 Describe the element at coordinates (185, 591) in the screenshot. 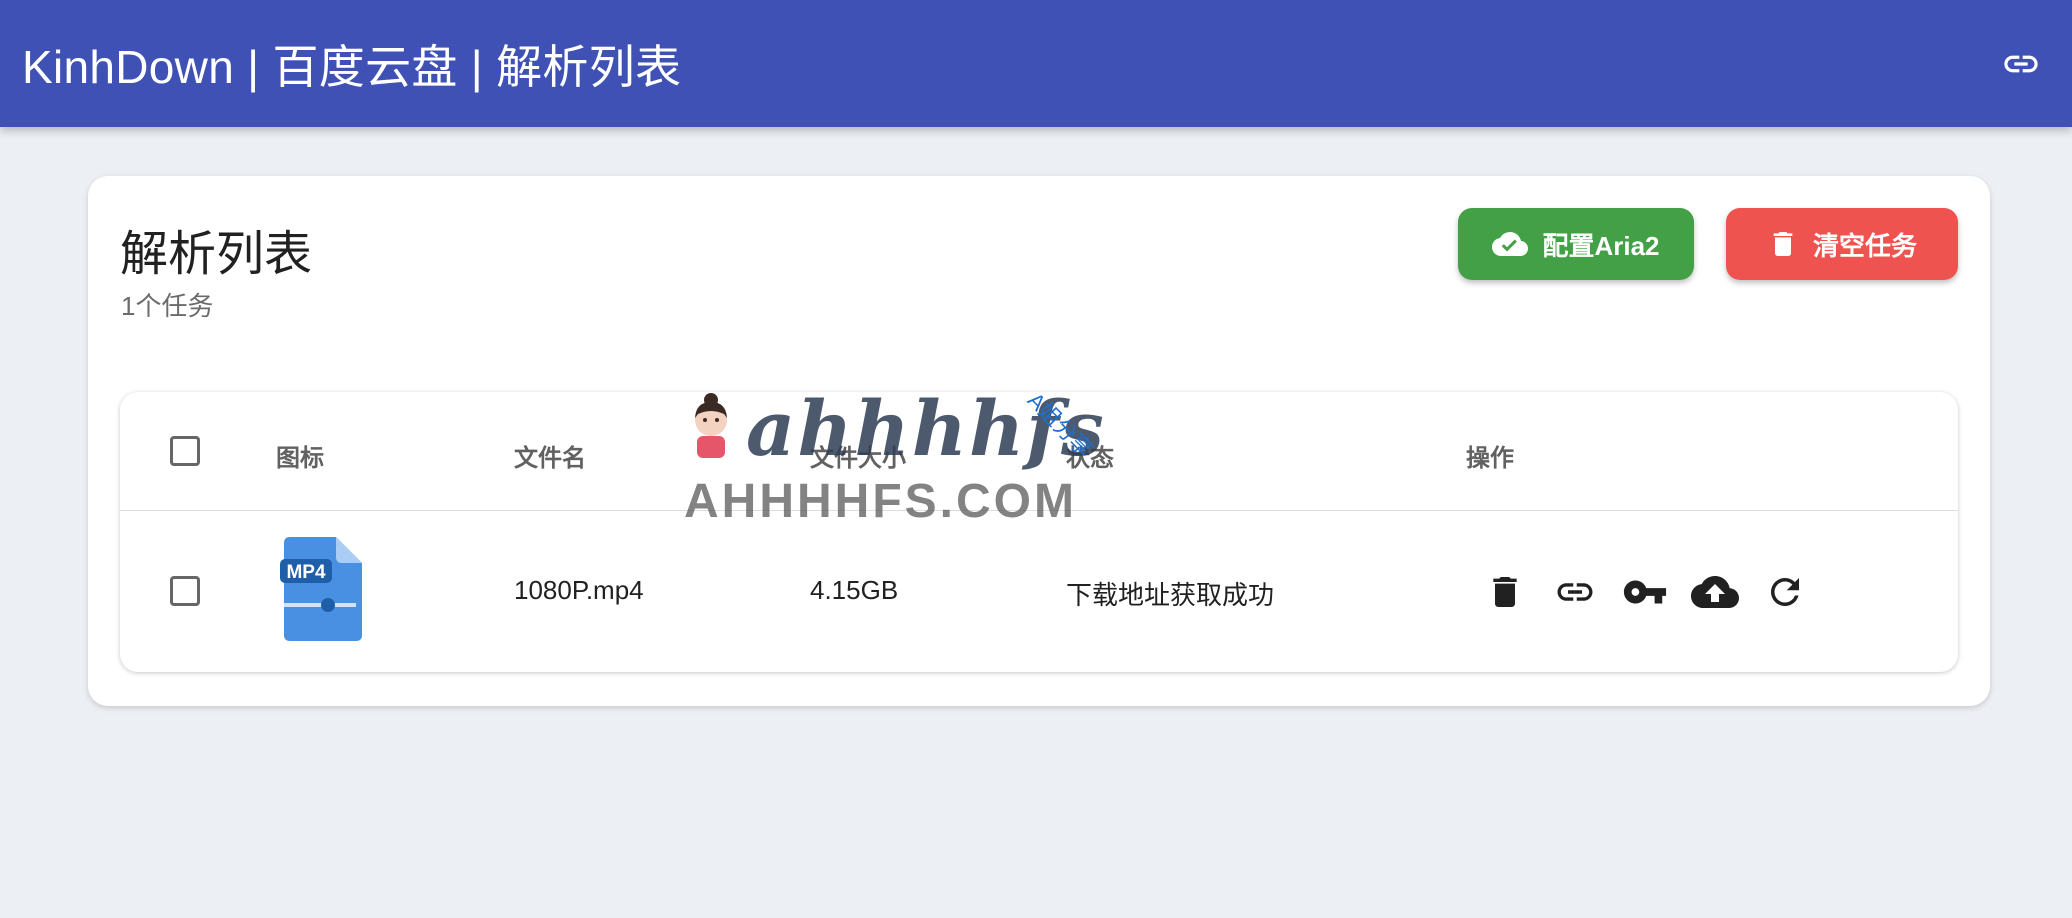

I see `row-checkbox` at that location.